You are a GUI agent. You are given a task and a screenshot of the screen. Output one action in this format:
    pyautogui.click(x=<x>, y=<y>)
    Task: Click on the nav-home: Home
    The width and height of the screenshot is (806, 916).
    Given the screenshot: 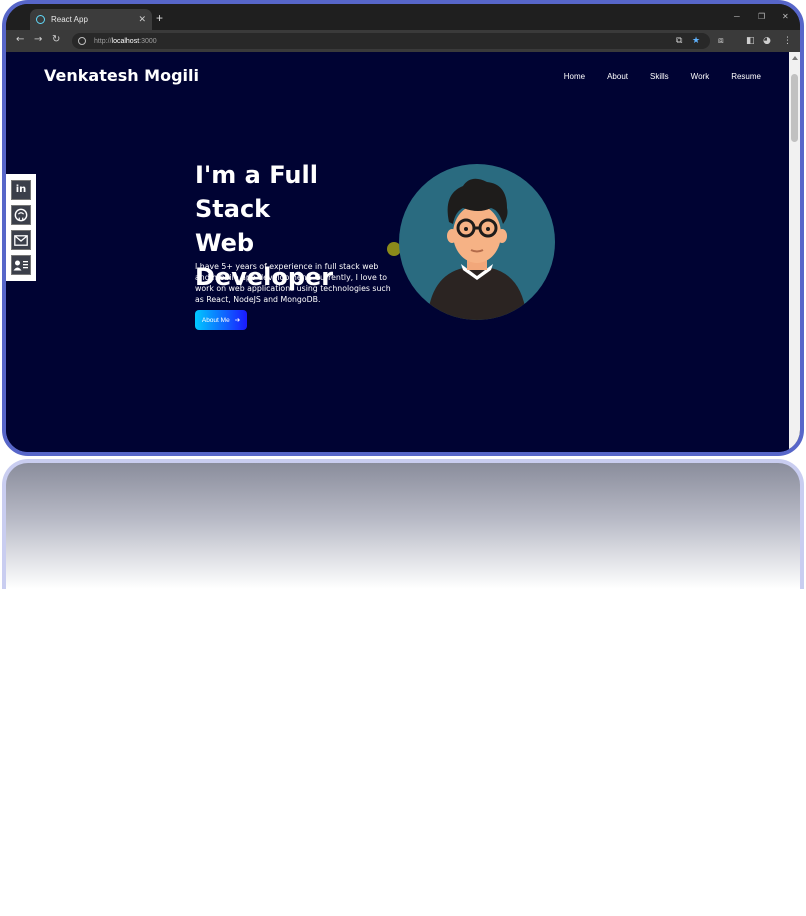 What is the action you would take?
    pyautogui.click(x=574, y=76)
    